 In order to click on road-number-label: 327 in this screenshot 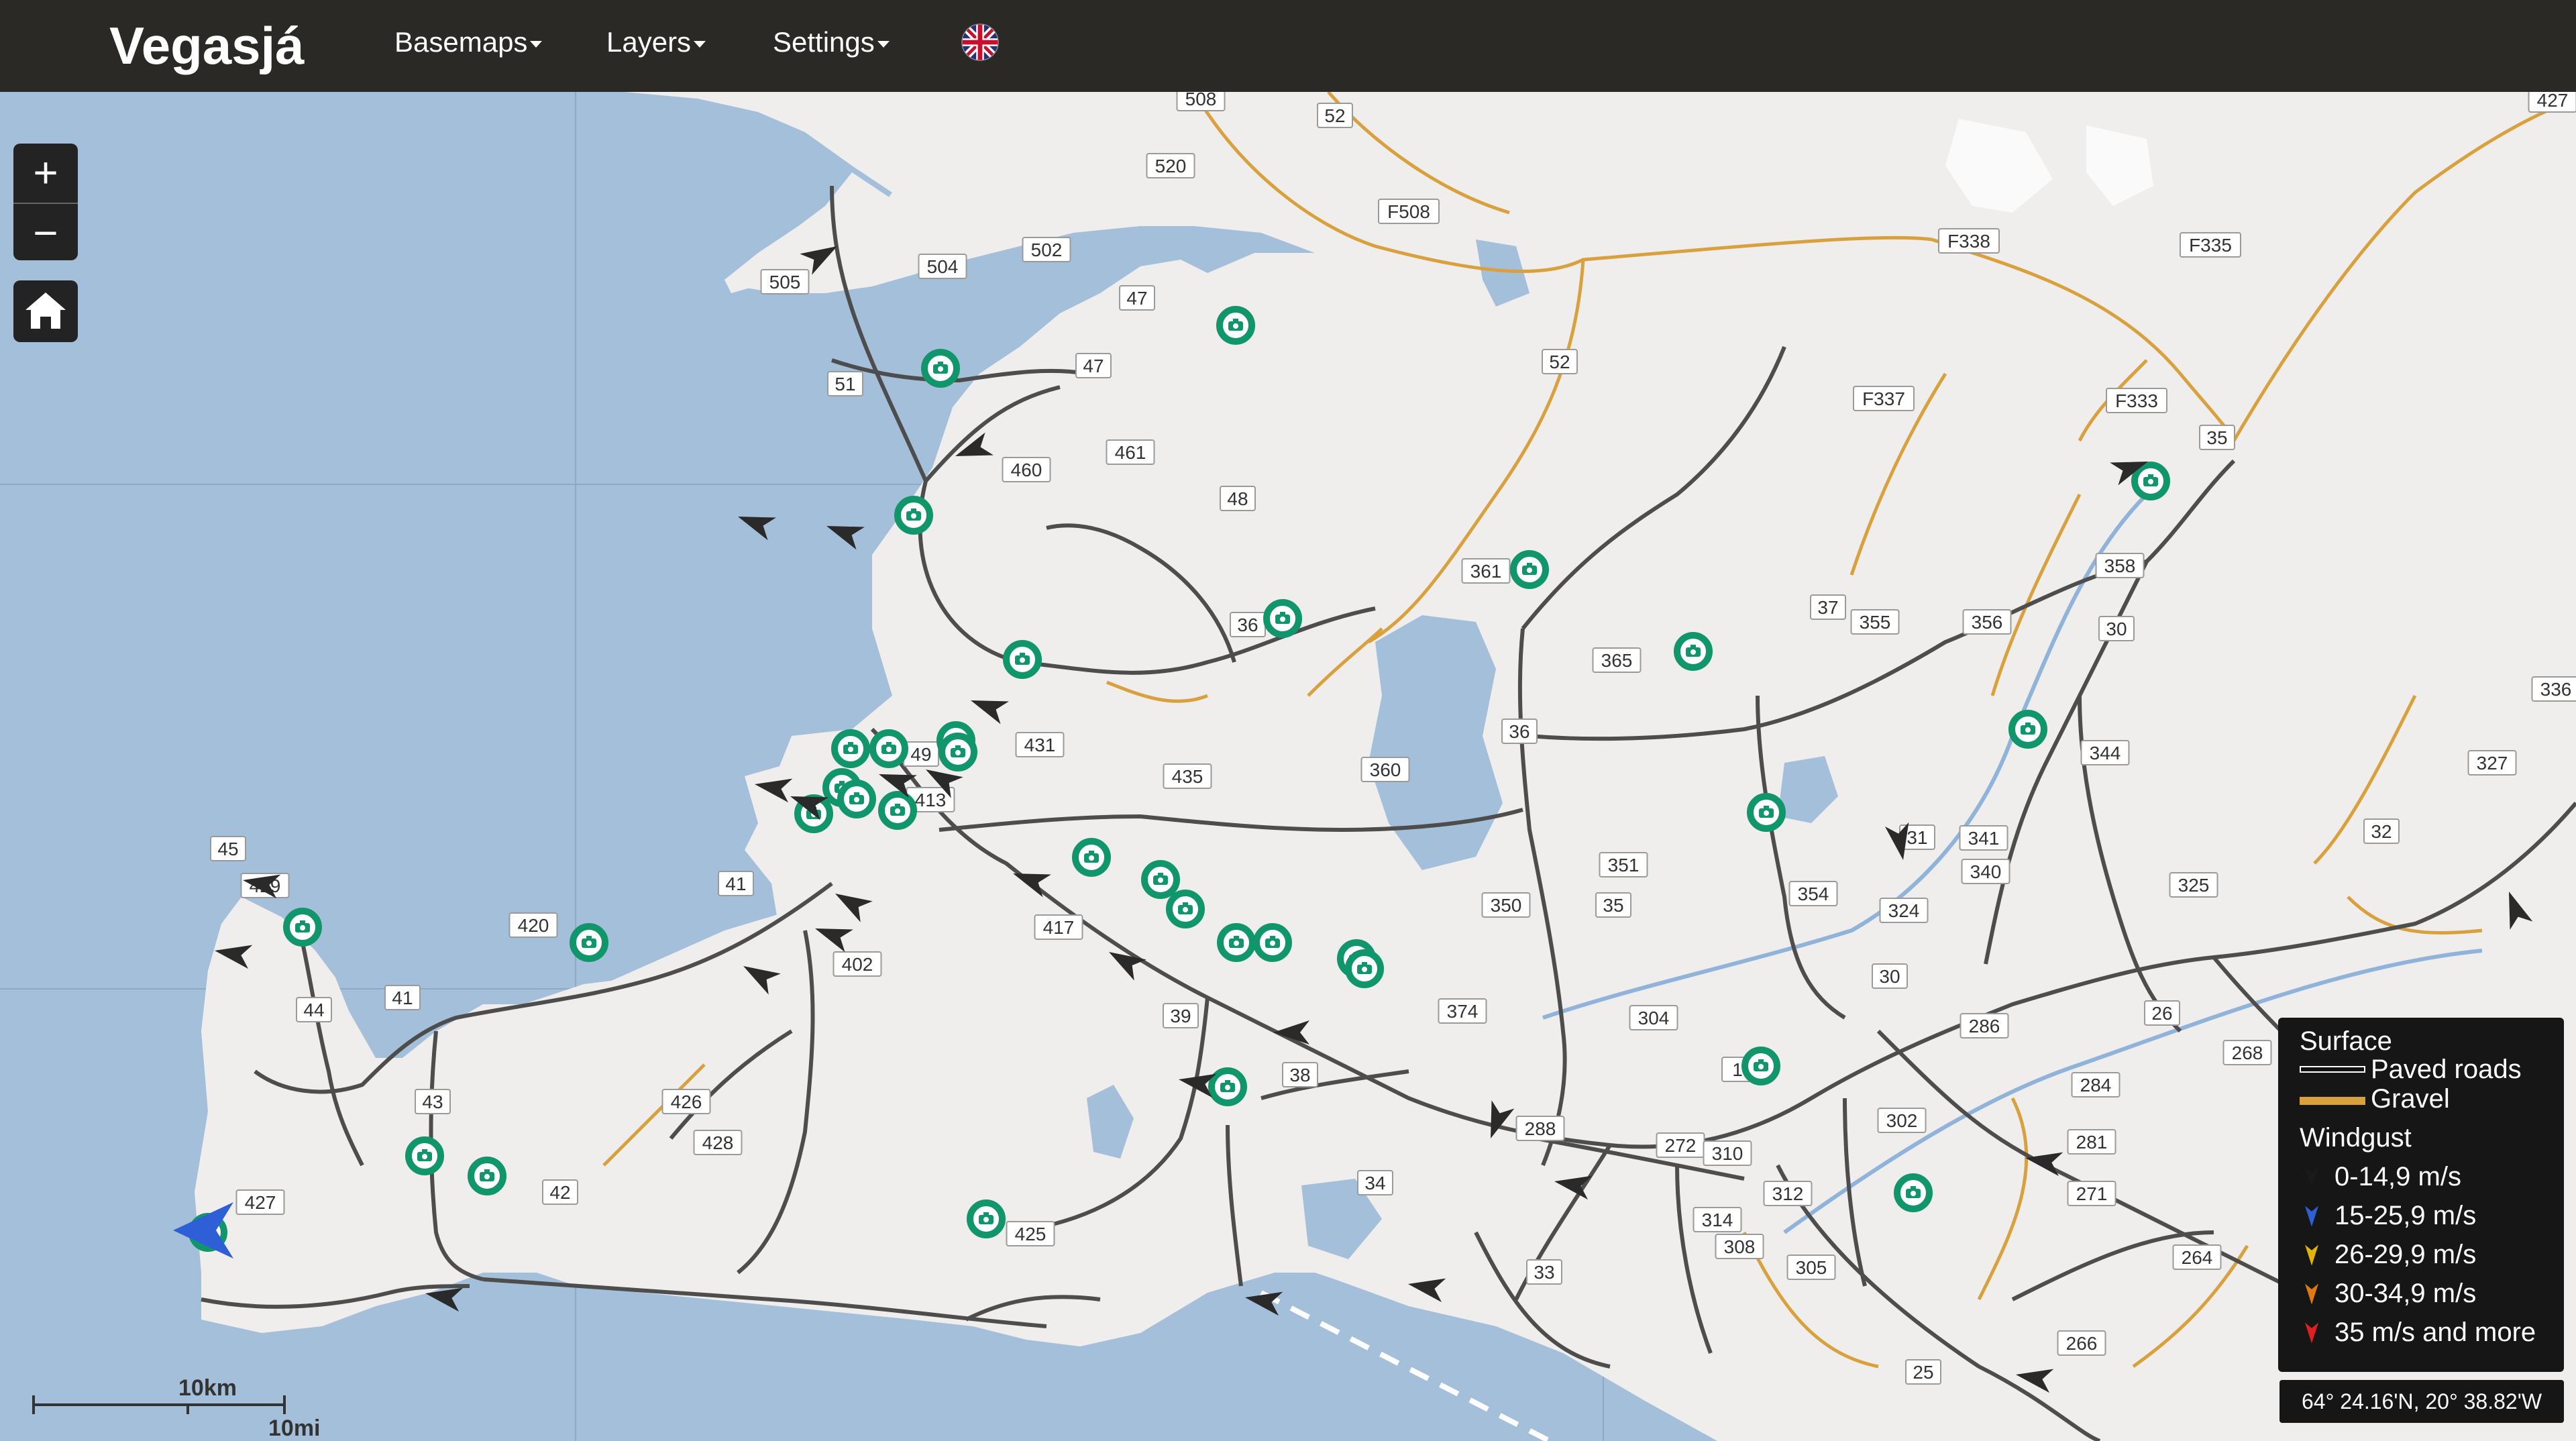, I will do `click(2492, 763)`.